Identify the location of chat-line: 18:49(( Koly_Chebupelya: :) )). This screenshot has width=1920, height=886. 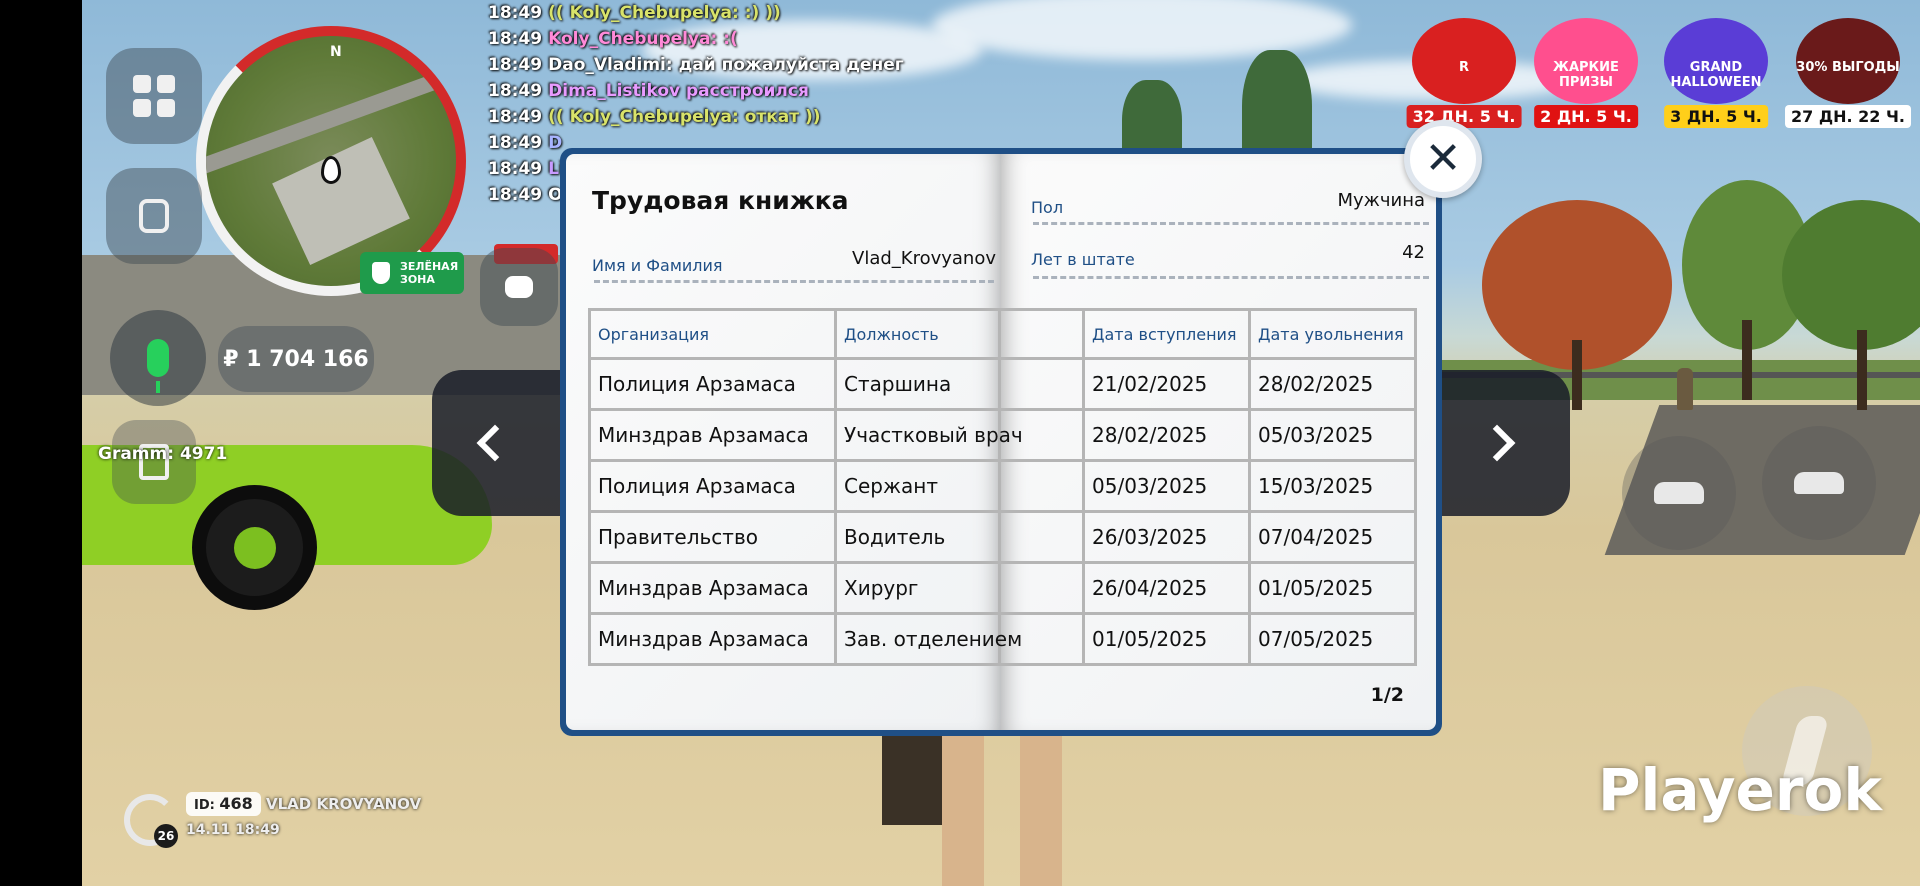
(696, 13).